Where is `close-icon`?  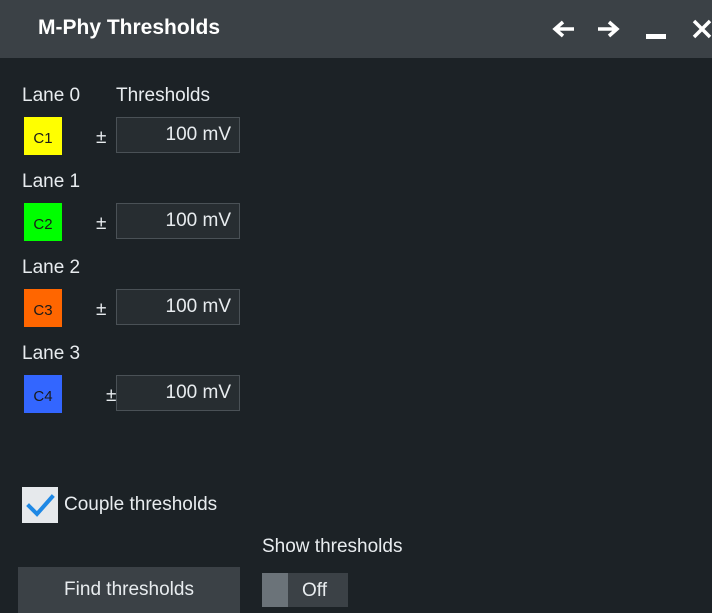
close-icon is located at coordinates (700, 29).